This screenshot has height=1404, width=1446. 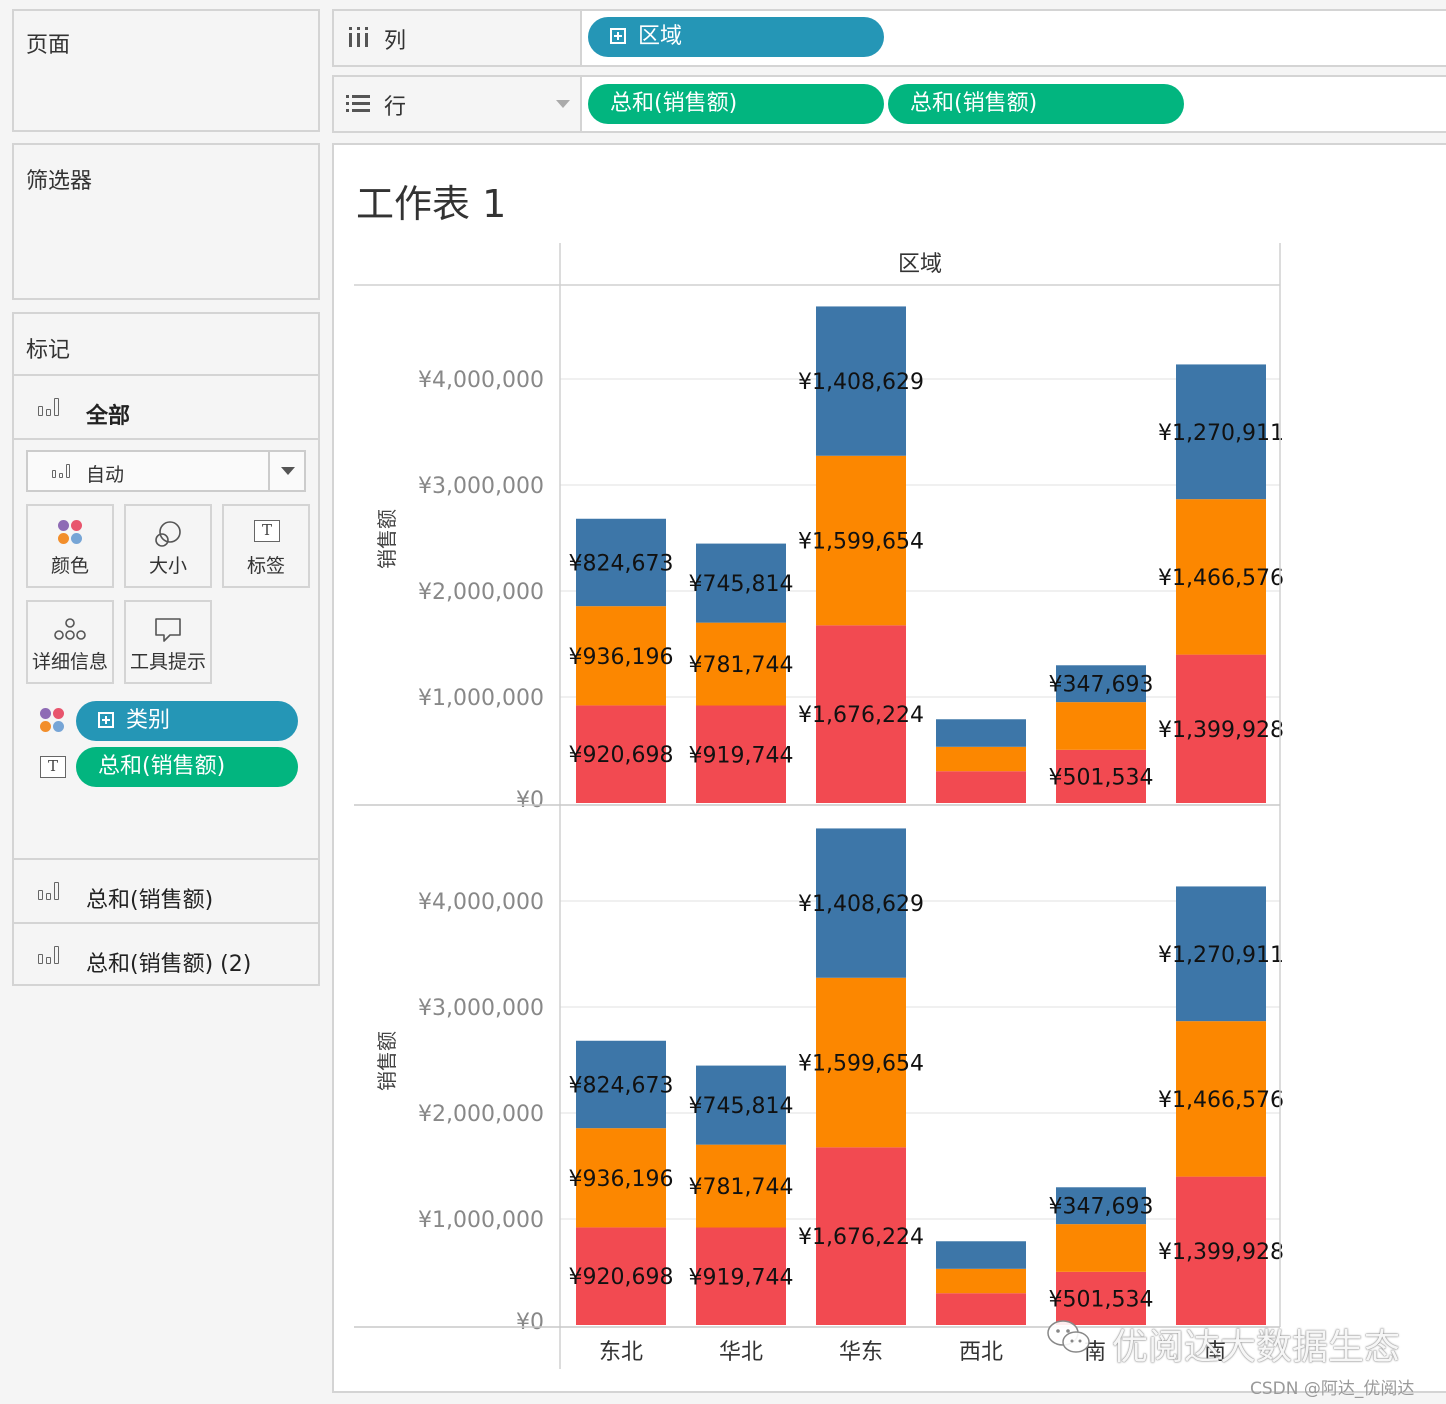 What do you see at coordinates (530, 800) in the screenshot?
I see `y-tick-label: ¥0` at bounding box center [530, 800].